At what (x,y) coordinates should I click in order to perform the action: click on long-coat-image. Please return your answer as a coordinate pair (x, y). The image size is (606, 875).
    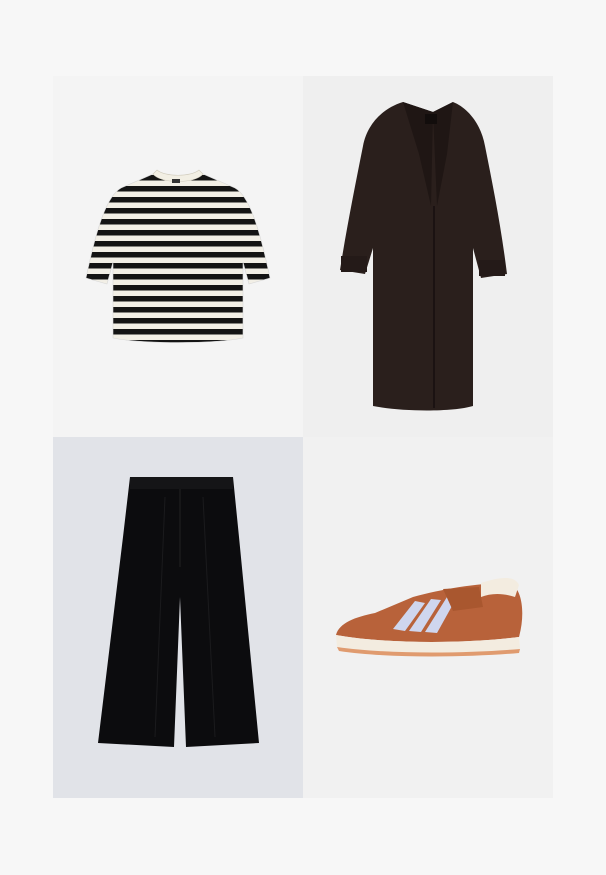
    Looking at the image, I should click on (423, 256).